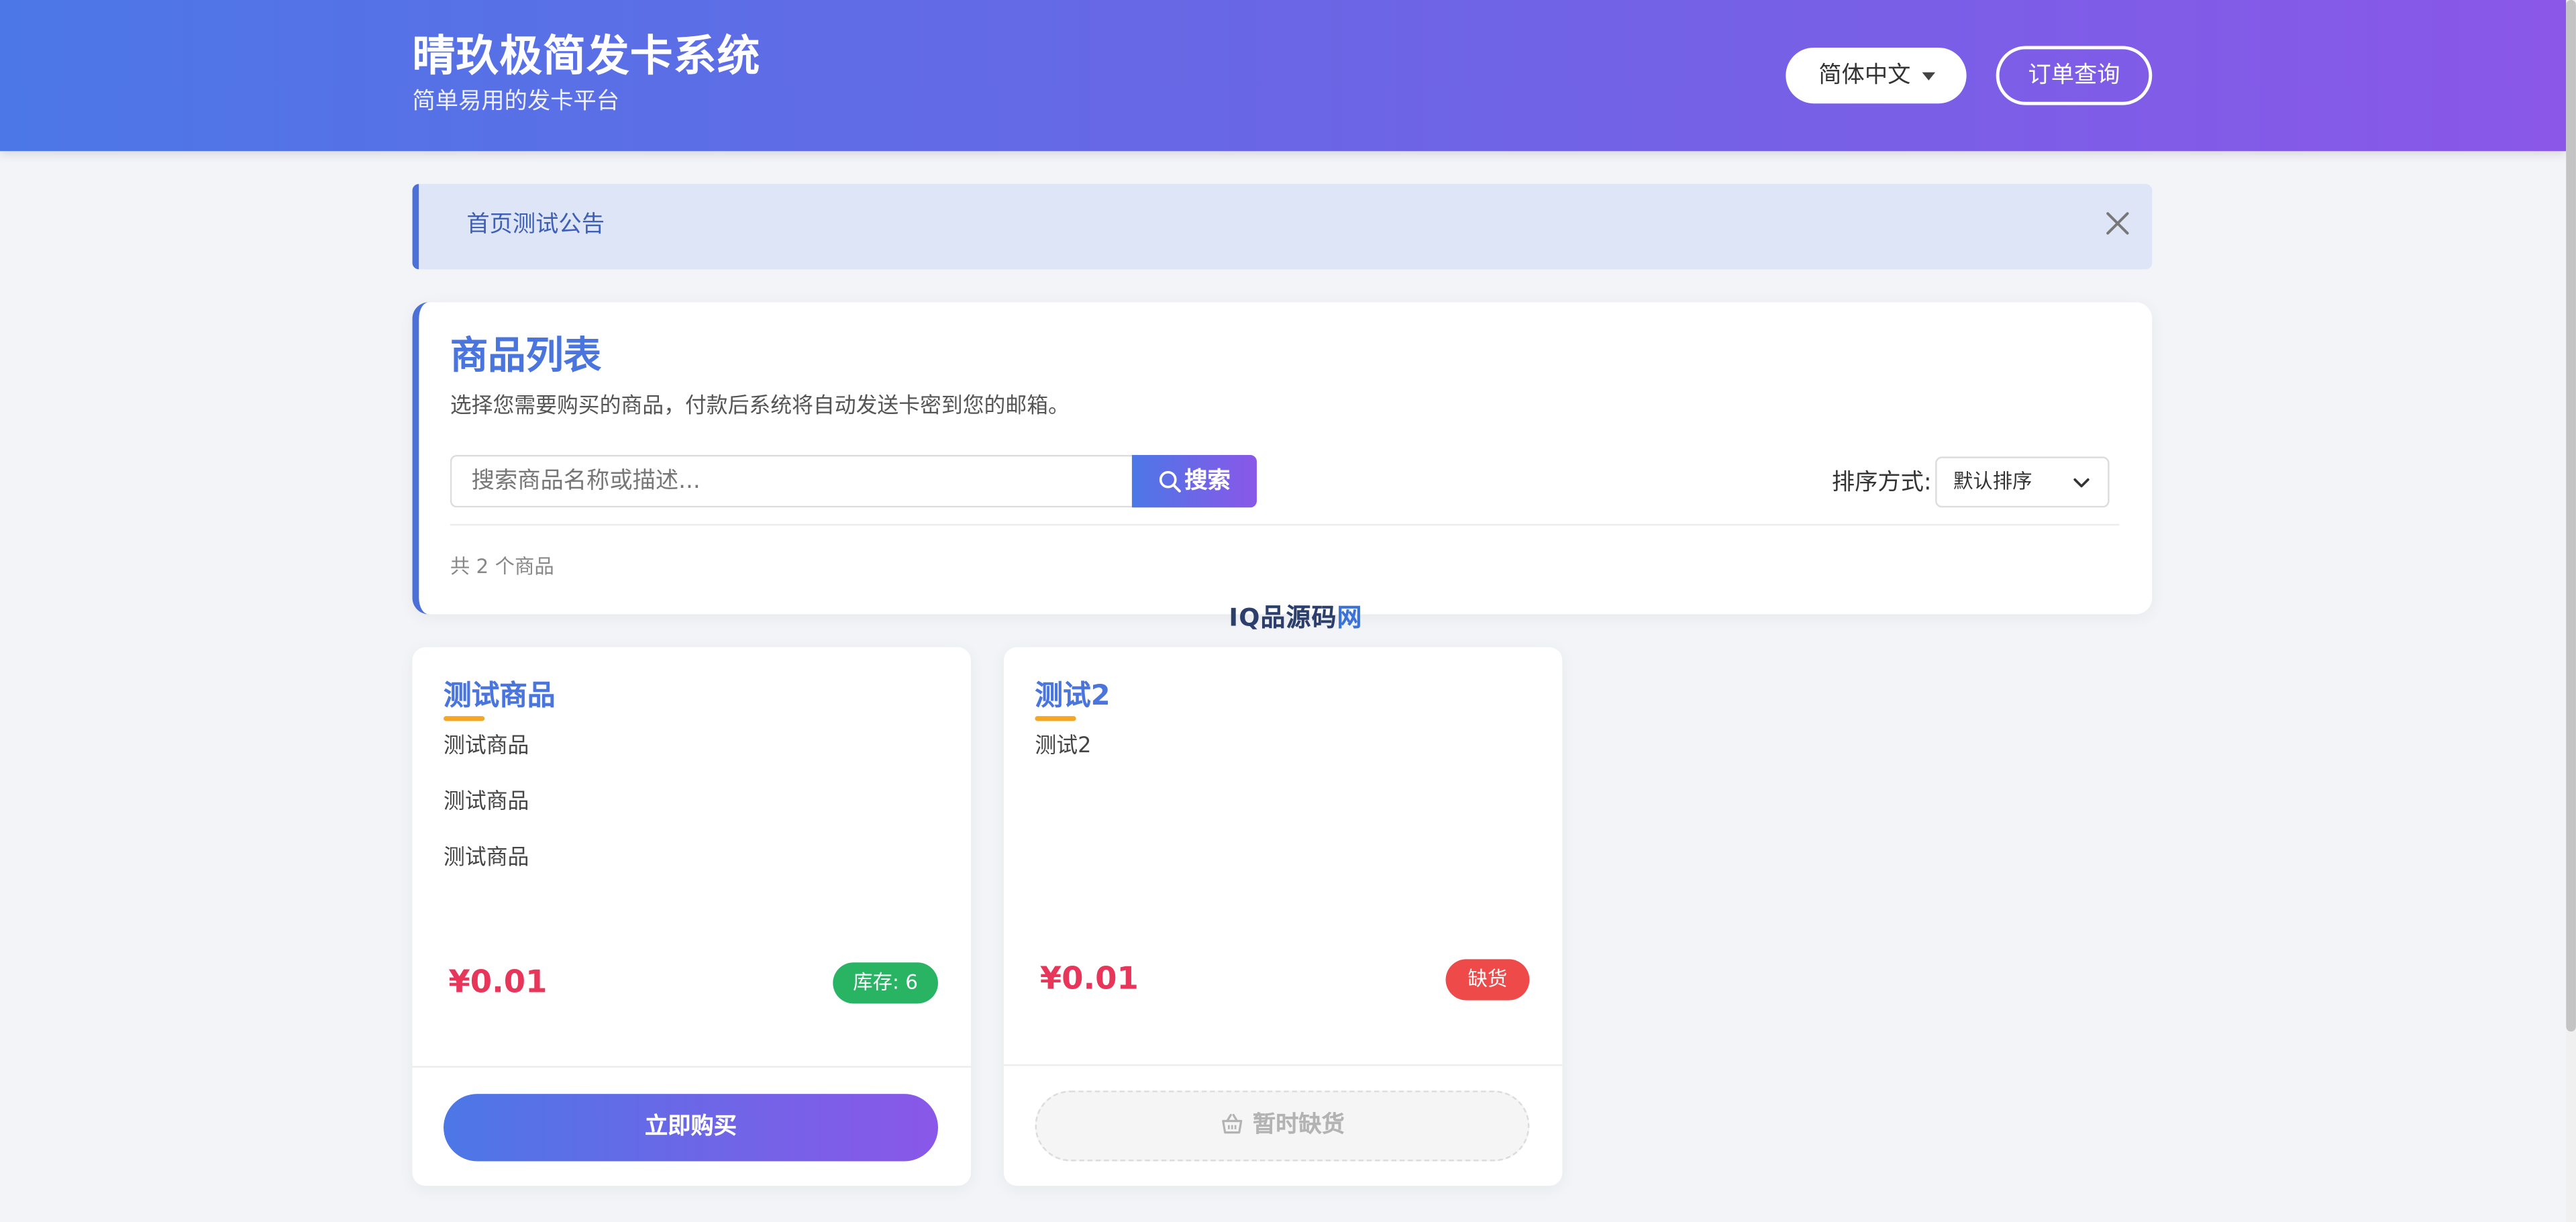 Image resolution: width=2576 pixels, height=1222 pixels. I want to click on language-select: 简体中文, so click(1876, 75).